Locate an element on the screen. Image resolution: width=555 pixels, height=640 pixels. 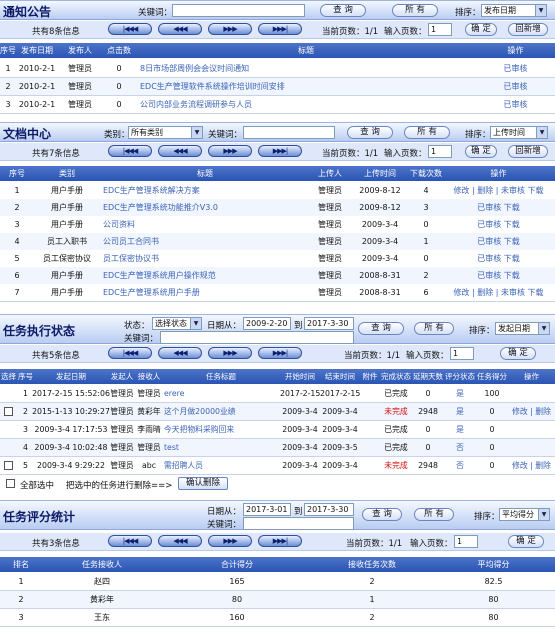
confirm-delete-button: 确认删除 is located at coordinates (203, 483).